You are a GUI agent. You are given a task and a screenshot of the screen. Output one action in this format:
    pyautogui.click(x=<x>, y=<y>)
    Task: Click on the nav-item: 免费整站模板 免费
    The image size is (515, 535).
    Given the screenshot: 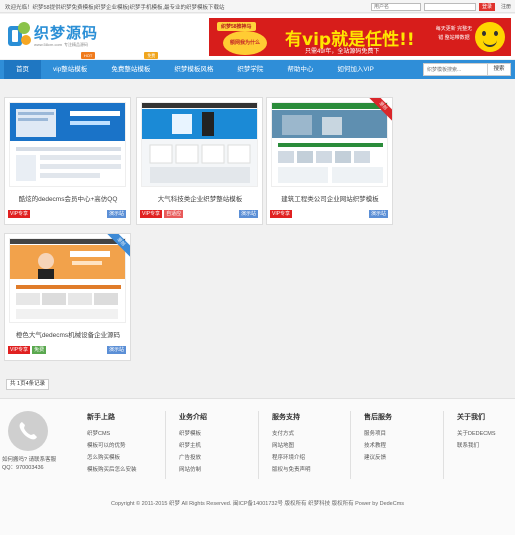 What is the action you would take?
    pyautogui.click(x=130, y=65)
    